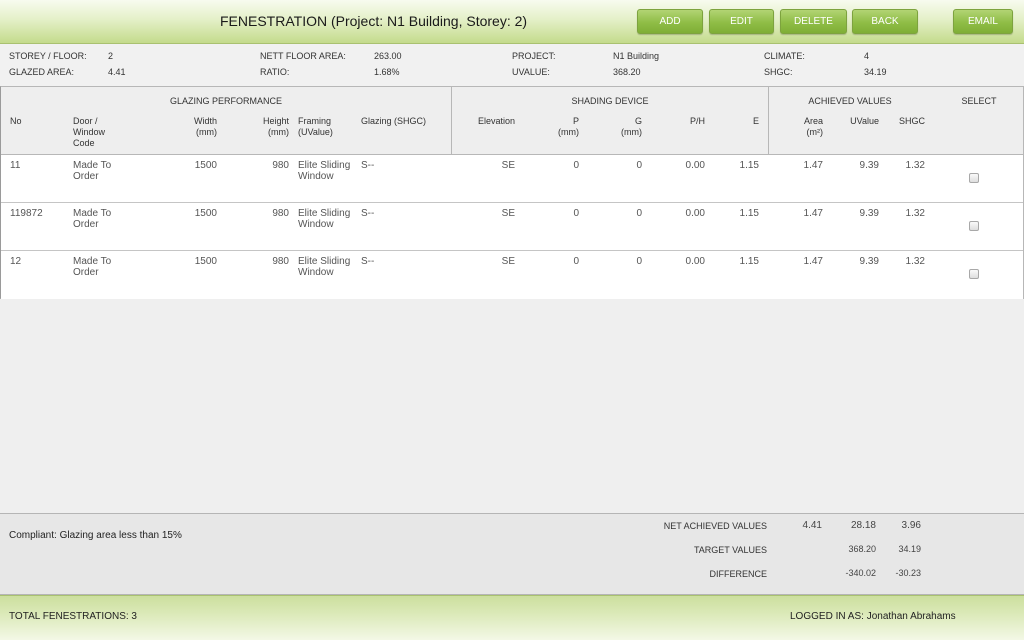 Image resolution: width=1024 pixels, height=640 pixels. Describe the element at coordinates (695, 165) in the screenshot. I see `cell-ph: 0.00` at that location.